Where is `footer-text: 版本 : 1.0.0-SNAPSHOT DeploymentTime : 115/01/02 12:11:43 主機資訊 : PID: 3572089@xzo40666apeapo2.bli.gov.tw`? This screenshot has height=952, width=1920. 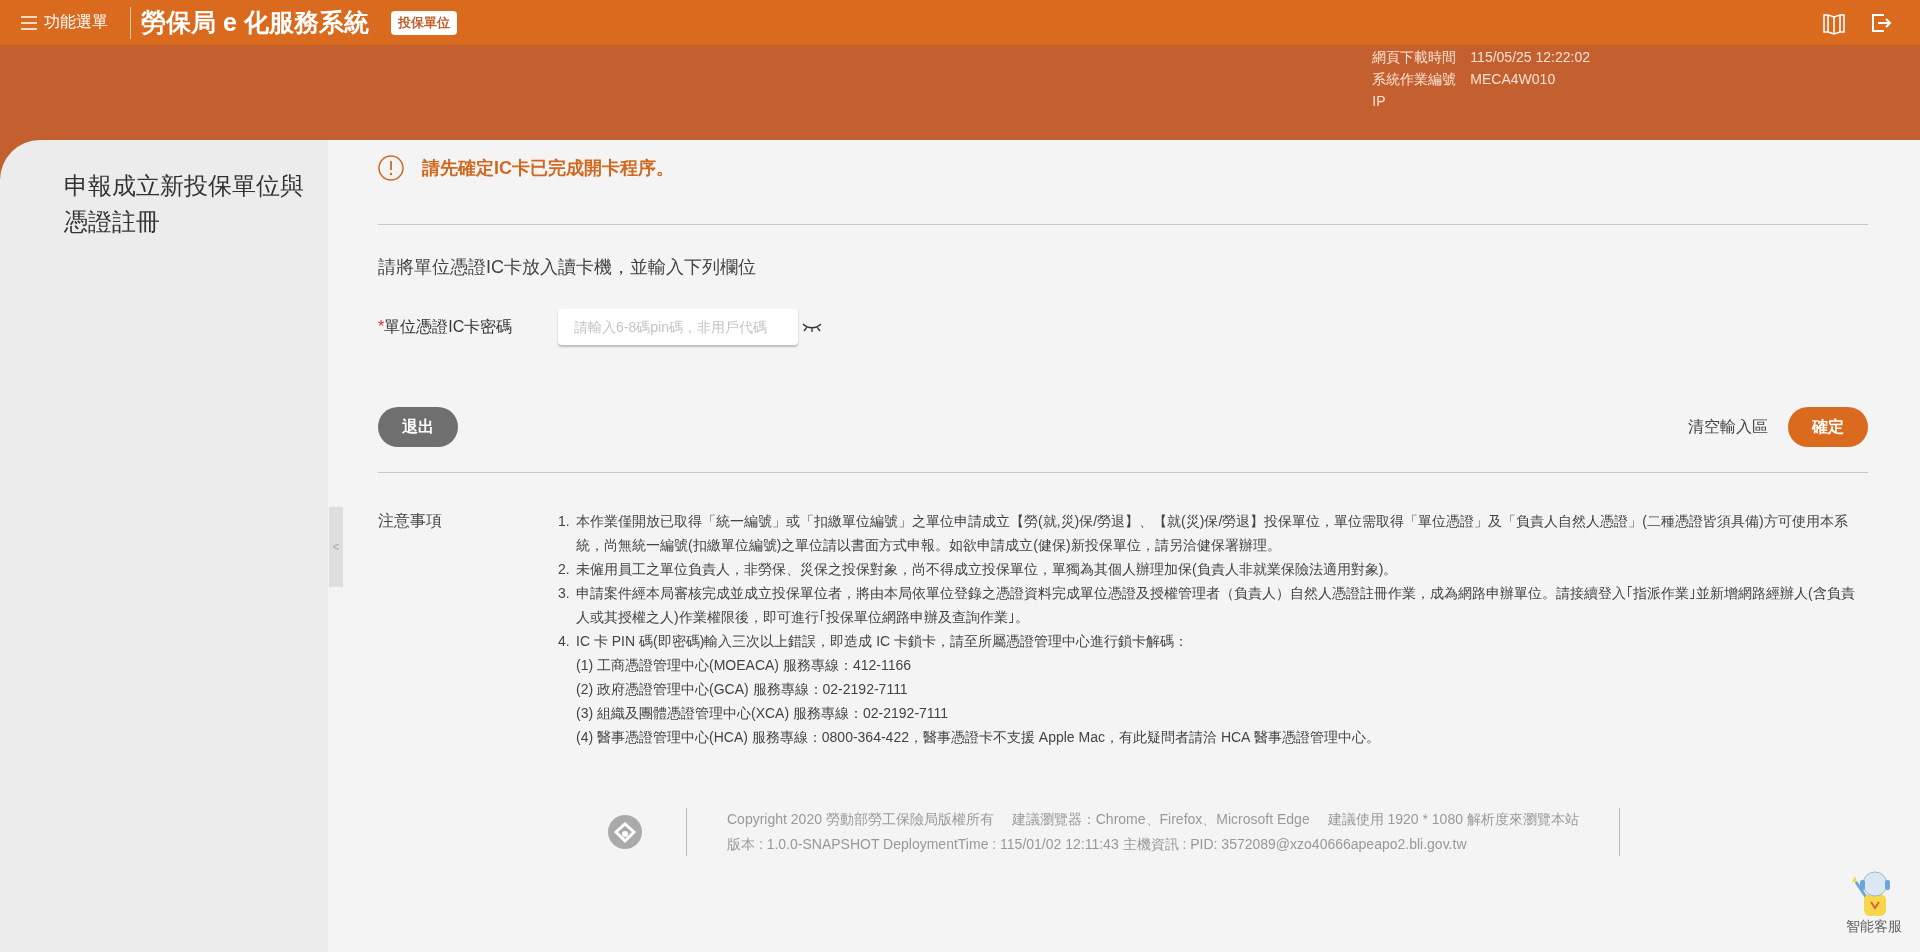 footer-text: 版本 : 1.0.0-SNAPSHOT DeploymentTime : 115/01/02 12:11:43 主機資訊 : PID: 3572089@xzo40666apeapo2.bli.gov.tw is located at coordinates (1097, 844).